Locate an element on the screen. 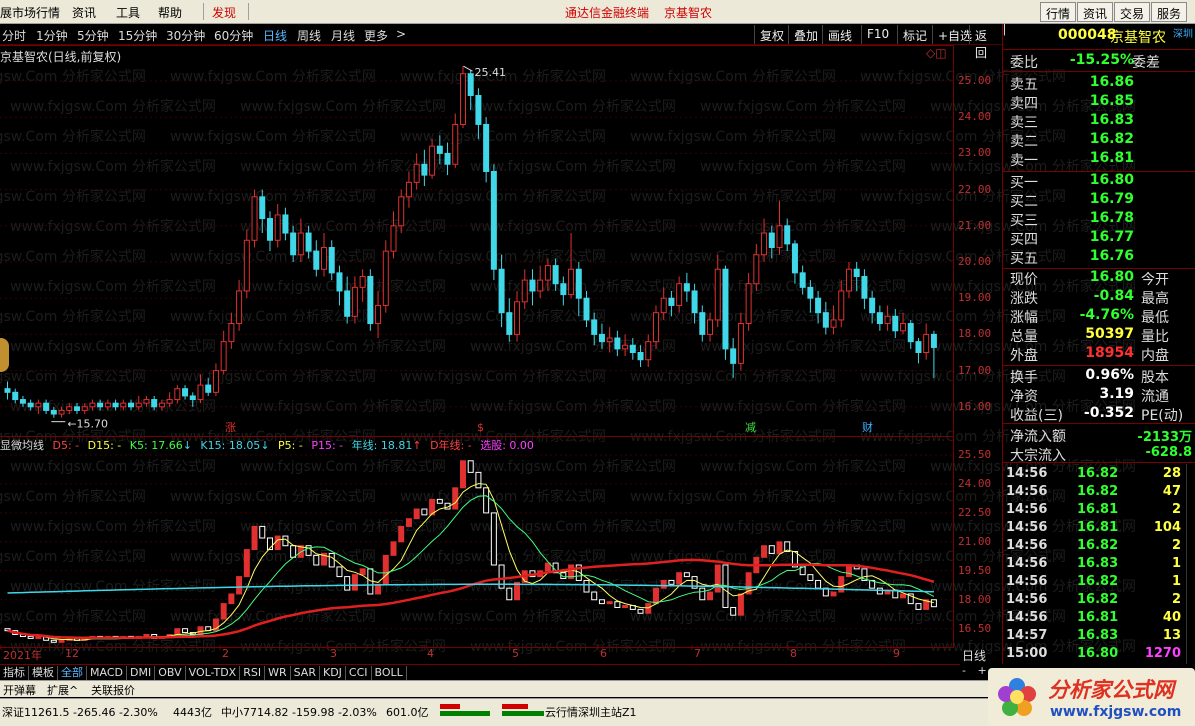  menu-tools: 工具 is located at coordinates (128, 12).